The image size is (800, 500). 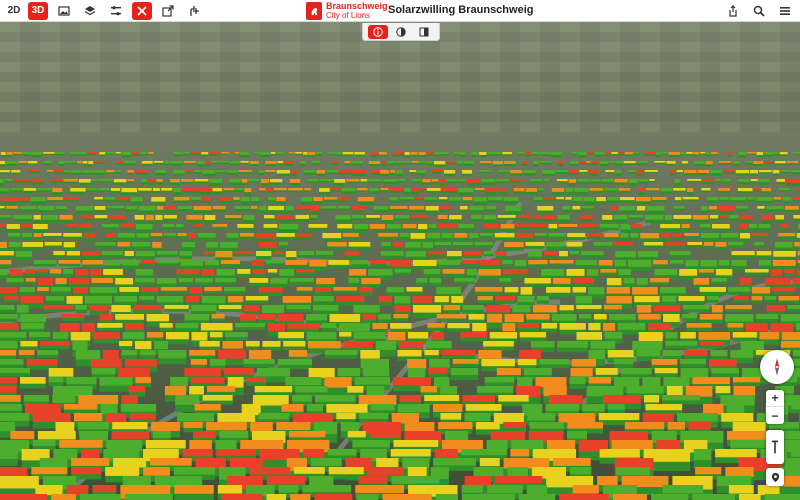 What do you see at coordinates (116, 11) in the screenshot?
I see `settings-sliders-icon` at bounding box center [116, 11].